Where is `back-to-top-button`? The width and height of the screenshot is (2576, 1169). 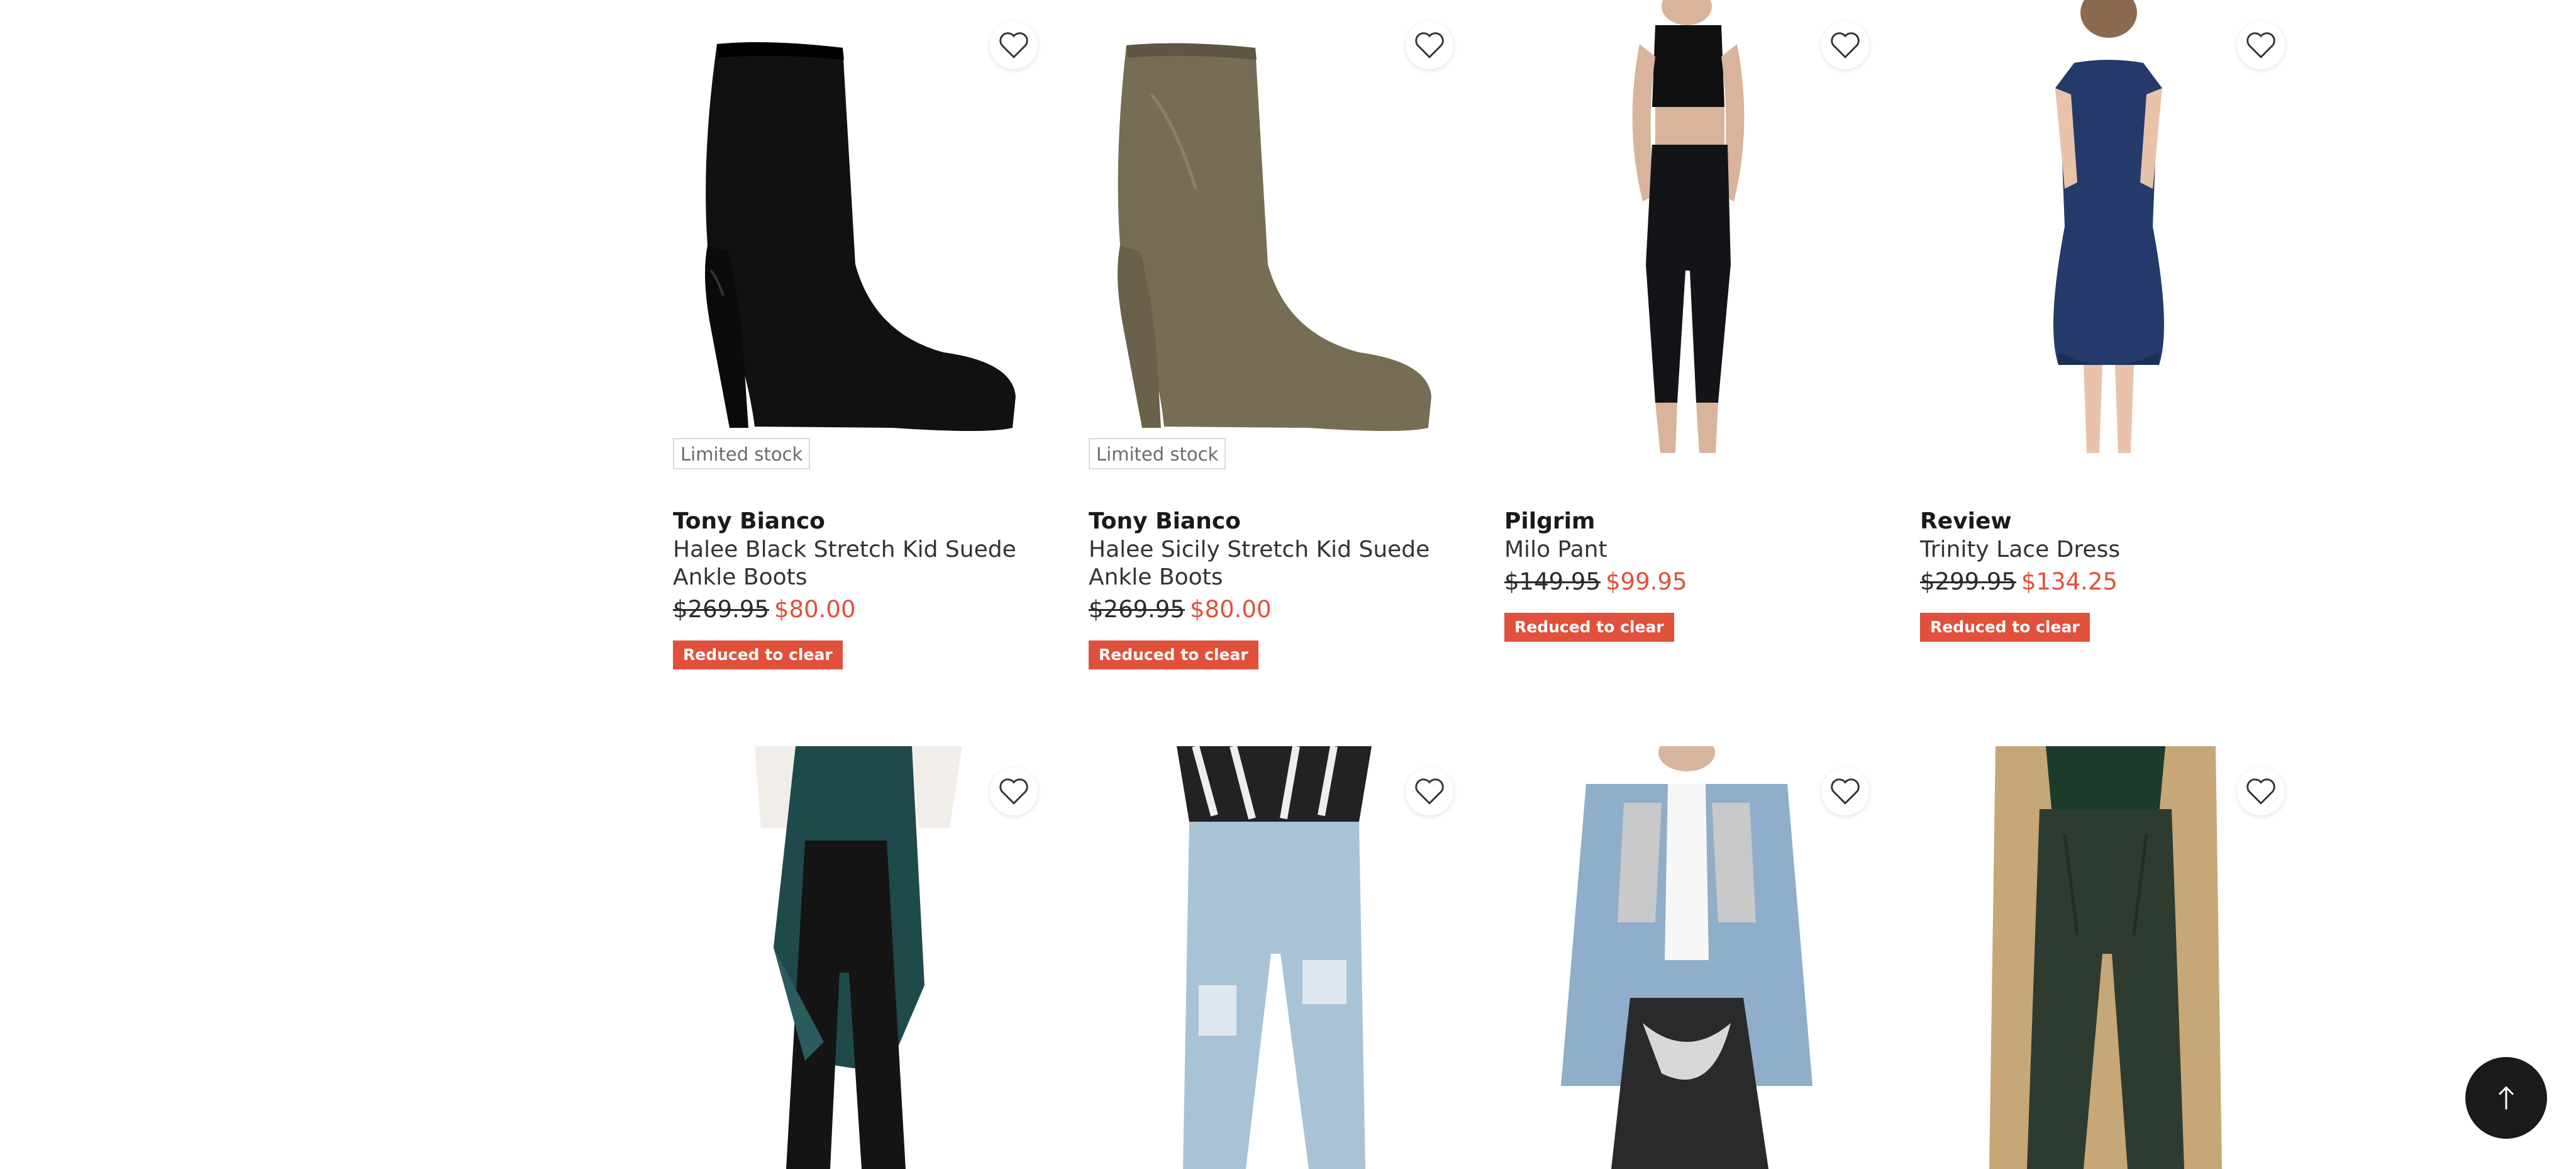 back-to-top-button is located at coordinates (2506, 1098).